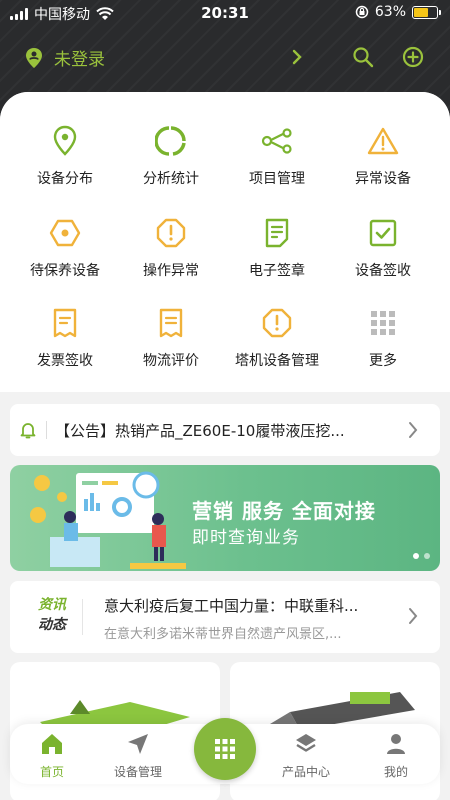  I want to click on grid-item-invoice-receipt: 发票签收, so click(65, 338).